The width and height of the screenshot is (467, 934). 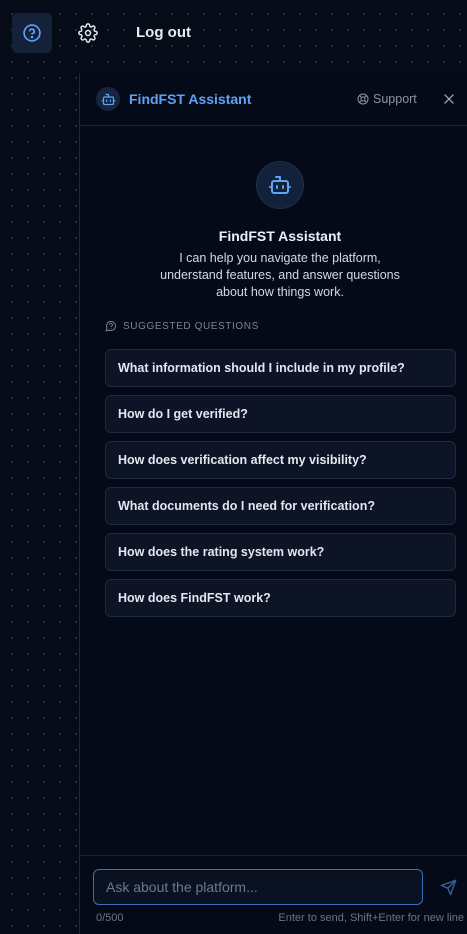 I want to click on chat-input, so click(x=258, y=887).